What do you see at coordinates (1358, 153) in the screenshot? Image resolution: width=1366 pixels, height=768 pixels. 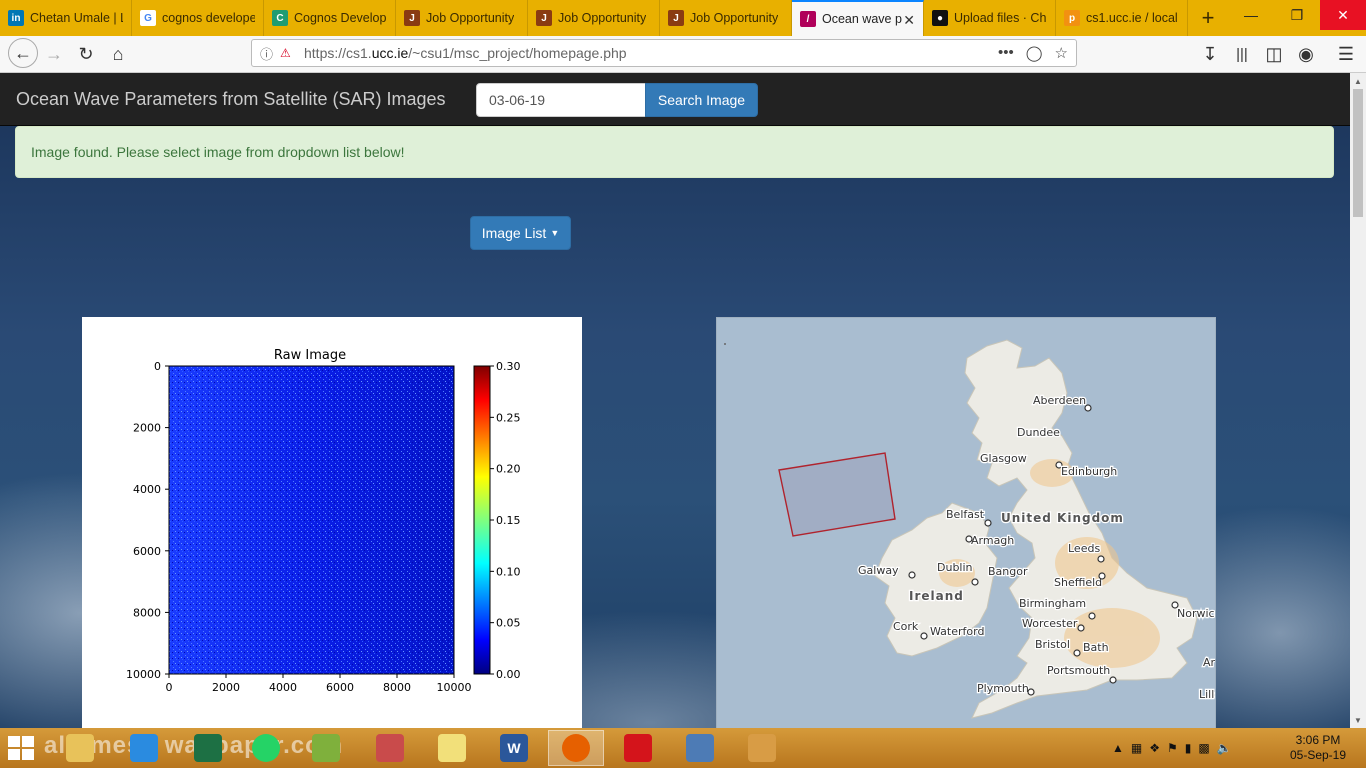 I see `scrollbar-thumb` at bounding box center [1358, 153].